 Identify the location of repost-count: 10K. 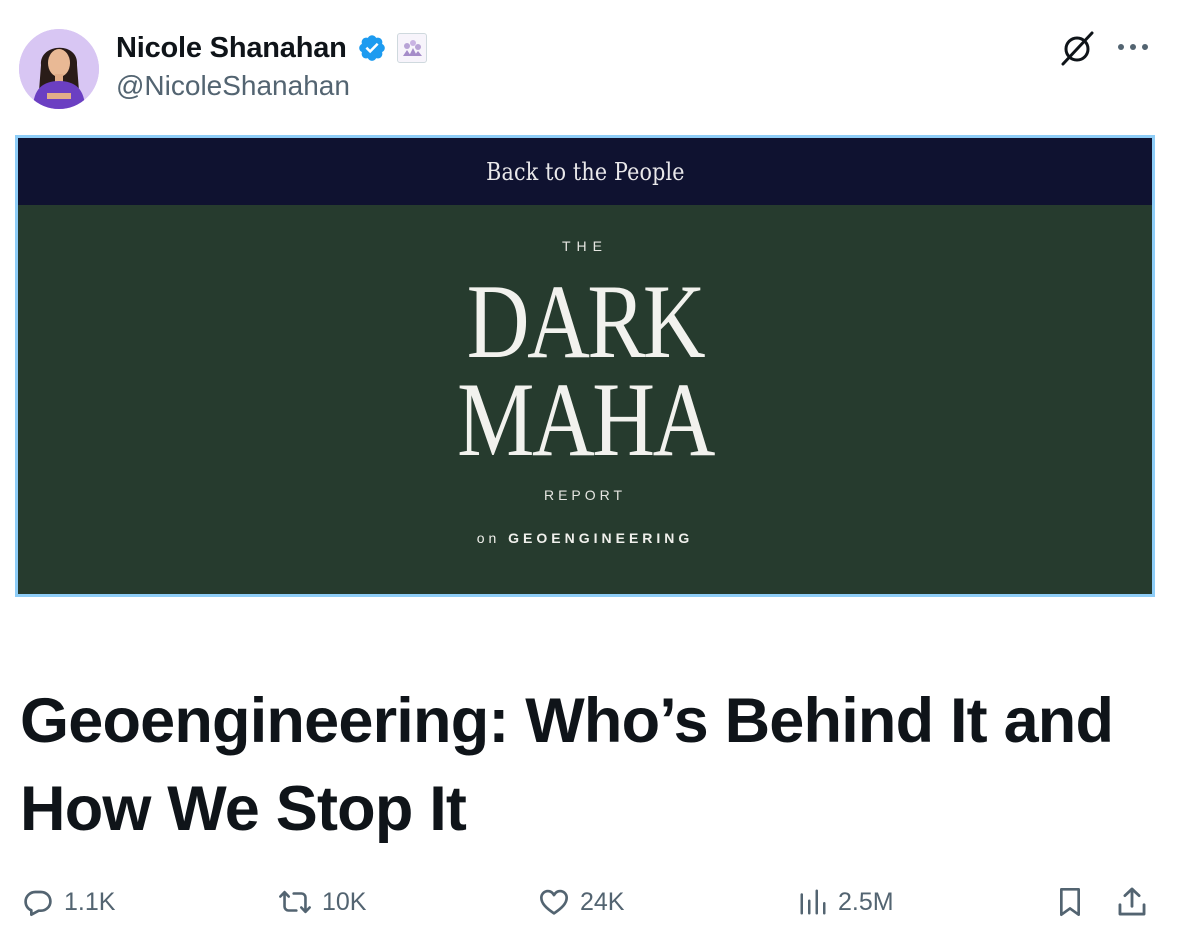
(344, 901).